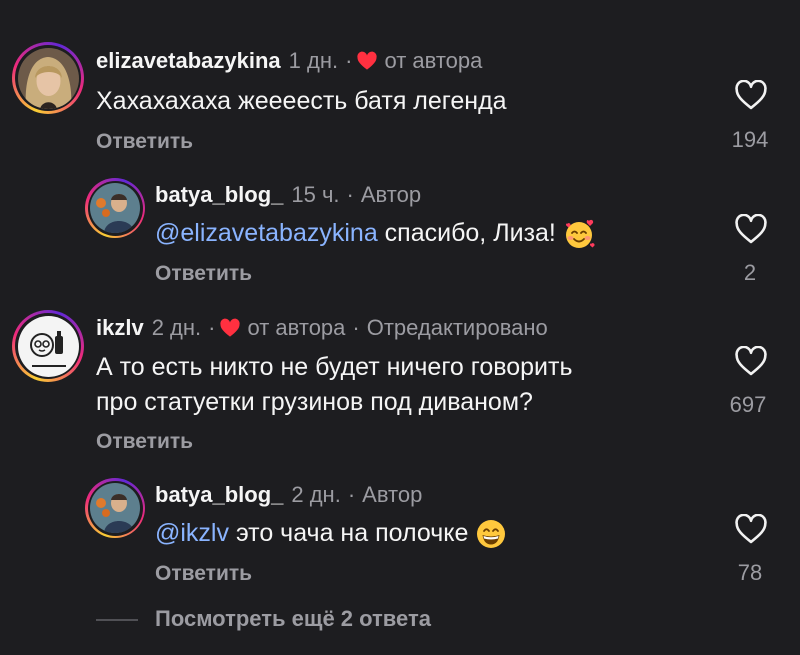 This screenshot has height=655, width=800. I want to click on like-count: 78, so click(750, 573).